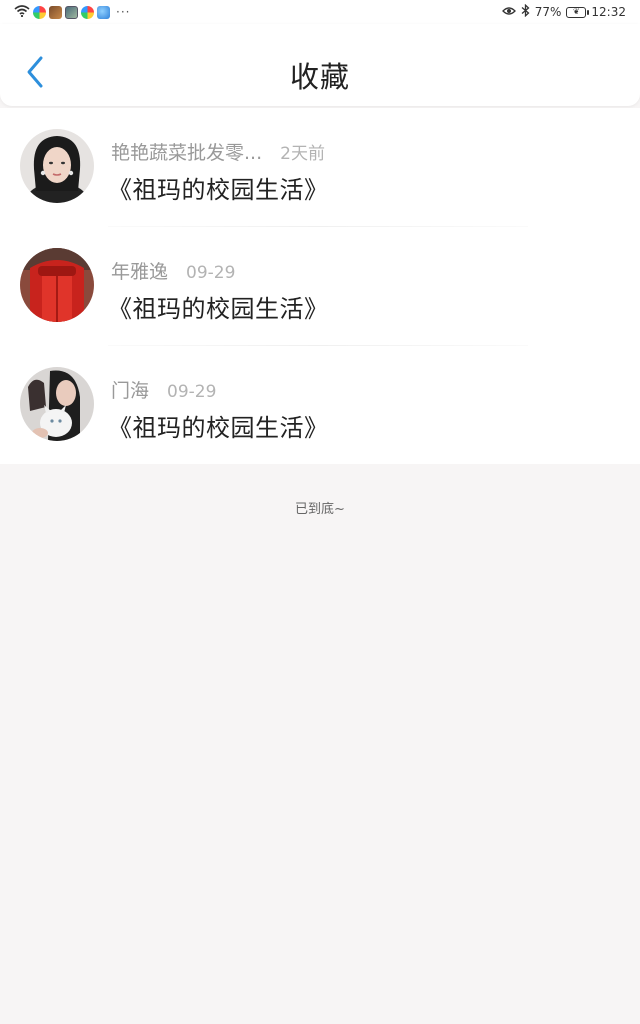 The image size is (640, 1024). What do you see at coordinates (508, 12) in the screenshot?
I see `eye-icon` at bounding box center [508, 12].